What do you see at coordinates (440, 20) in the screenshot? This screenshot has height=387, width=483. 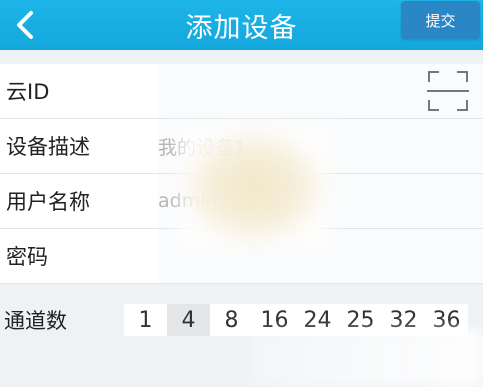 I see `submit-button: 提交` at bounding box center [440, 20].